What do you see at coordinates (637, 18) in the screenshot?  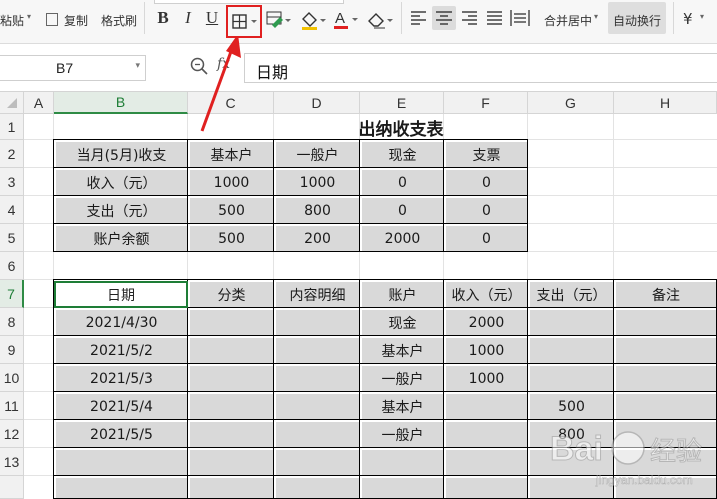 I see `auto-wrap-button: 自动换行` at bounding box center [637, 18].